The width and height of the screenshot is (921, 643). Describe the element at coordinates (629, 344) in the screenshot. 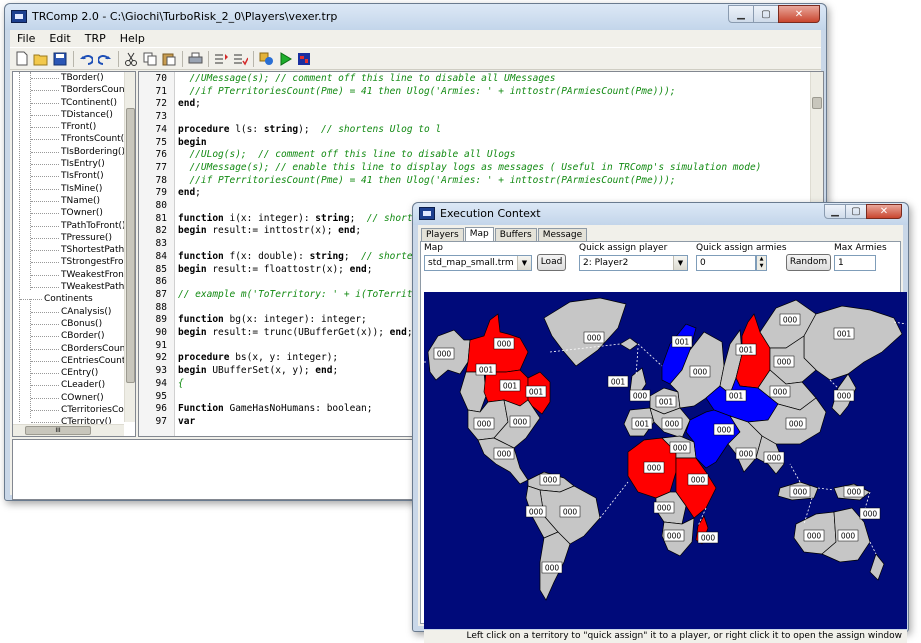

I see `territory-iceland` at that location.